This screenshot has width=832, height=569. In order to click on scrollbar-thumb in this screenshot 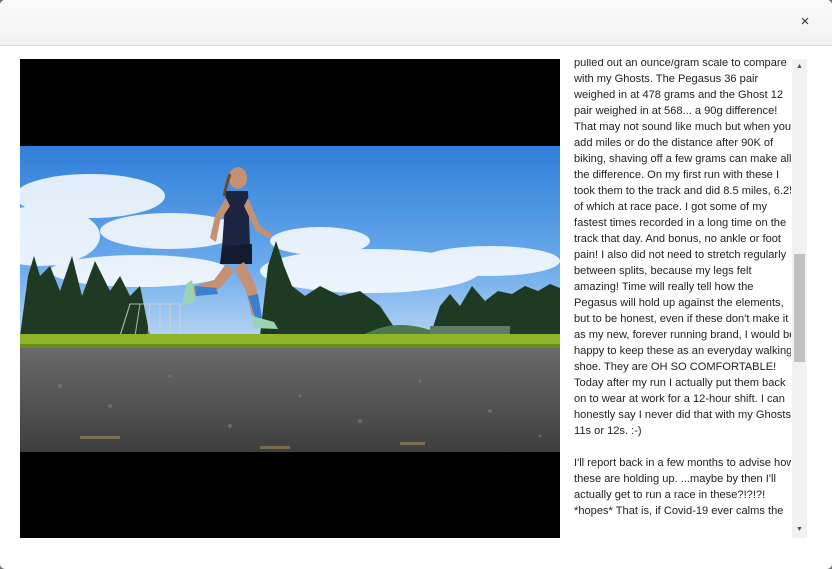, I will do `click(799, 308)`.